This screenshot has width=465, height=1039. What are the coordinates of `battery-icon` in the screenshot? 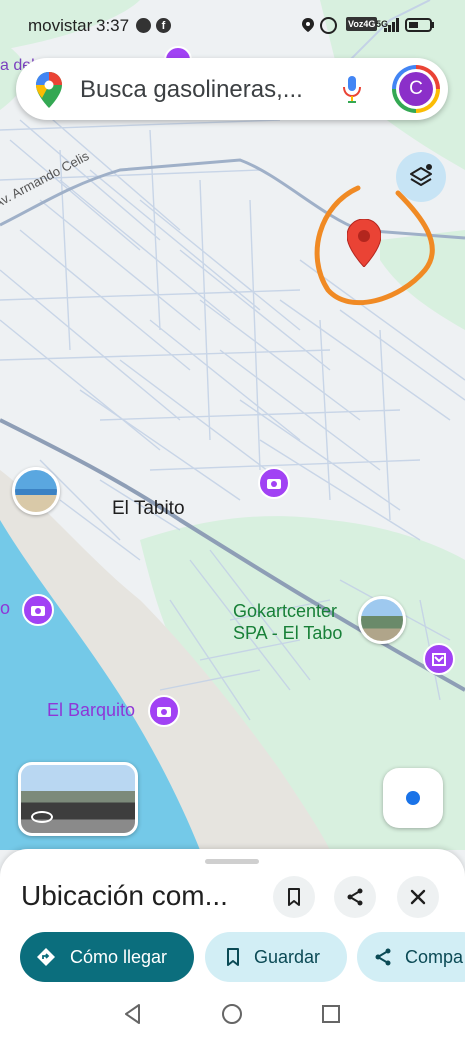 It's located at (419, 25).